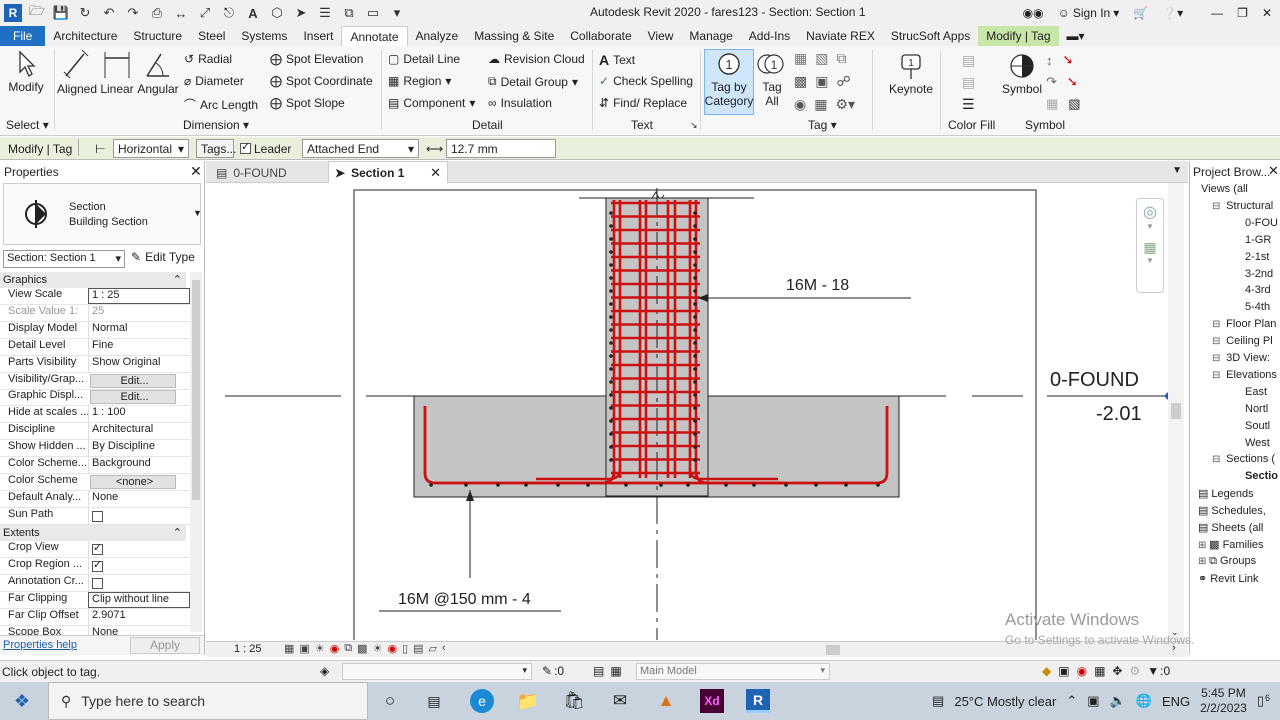 This screenshot has height=720, width=1280. I want to click on close-tab-icon: ✕, so click(435, 173).